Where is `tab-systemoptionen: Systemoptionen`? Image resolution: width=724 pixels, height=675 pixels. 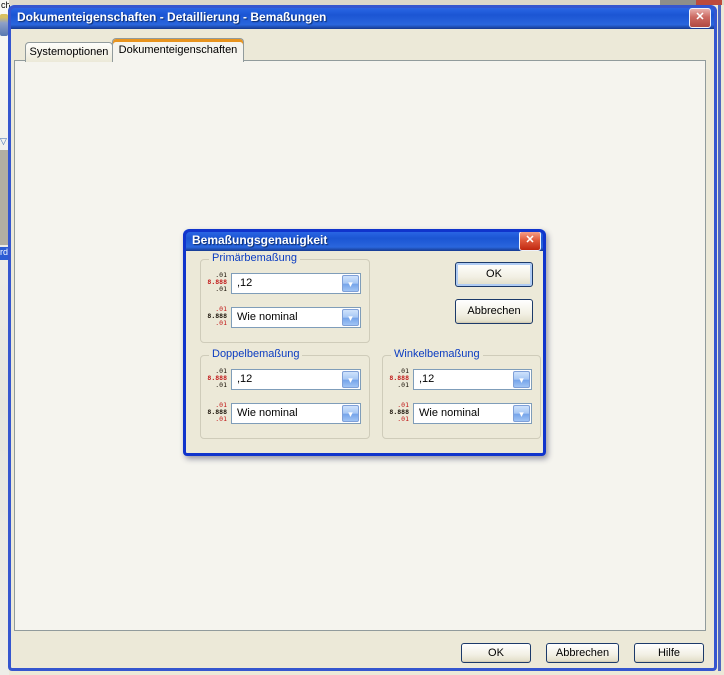 tab-systemoptionen: Systemoptionen is located at coordinates (69, 52).